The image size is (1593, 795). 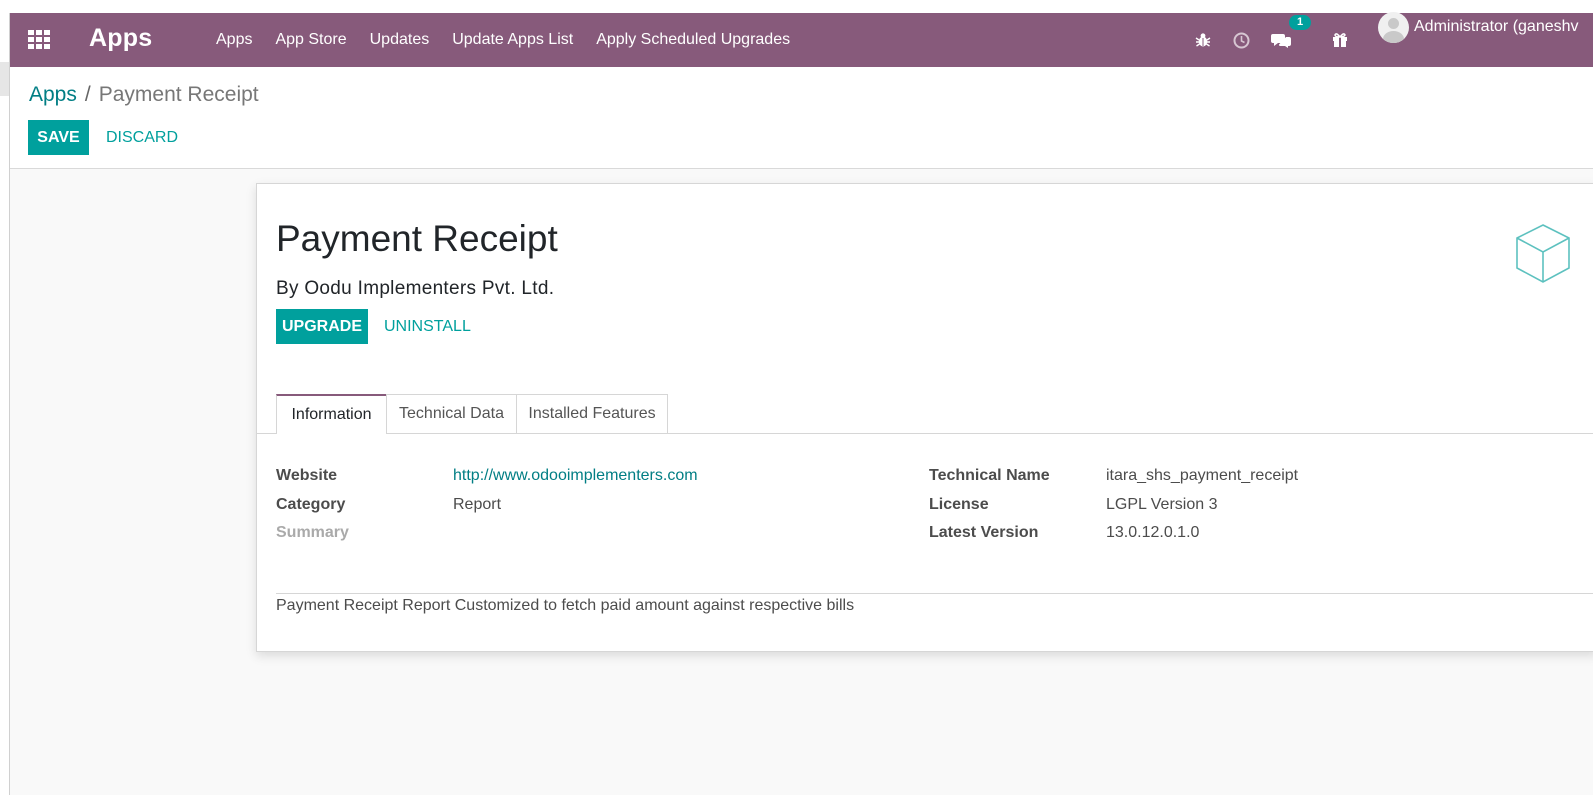 I want to click on window-top-margin, so click(x=796, y=6).